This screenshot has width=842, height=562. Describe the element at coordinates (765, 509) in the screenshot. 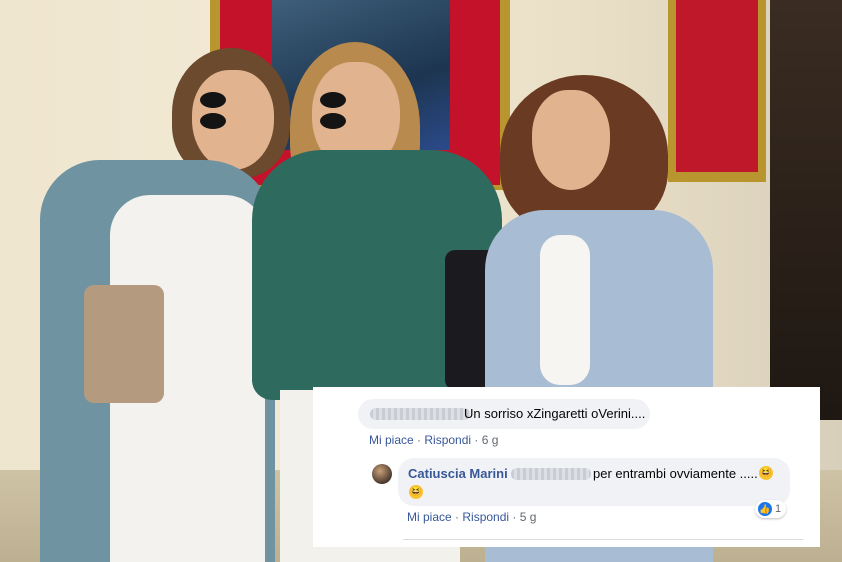

I see `like-thumb-icon: 👍` at that location.